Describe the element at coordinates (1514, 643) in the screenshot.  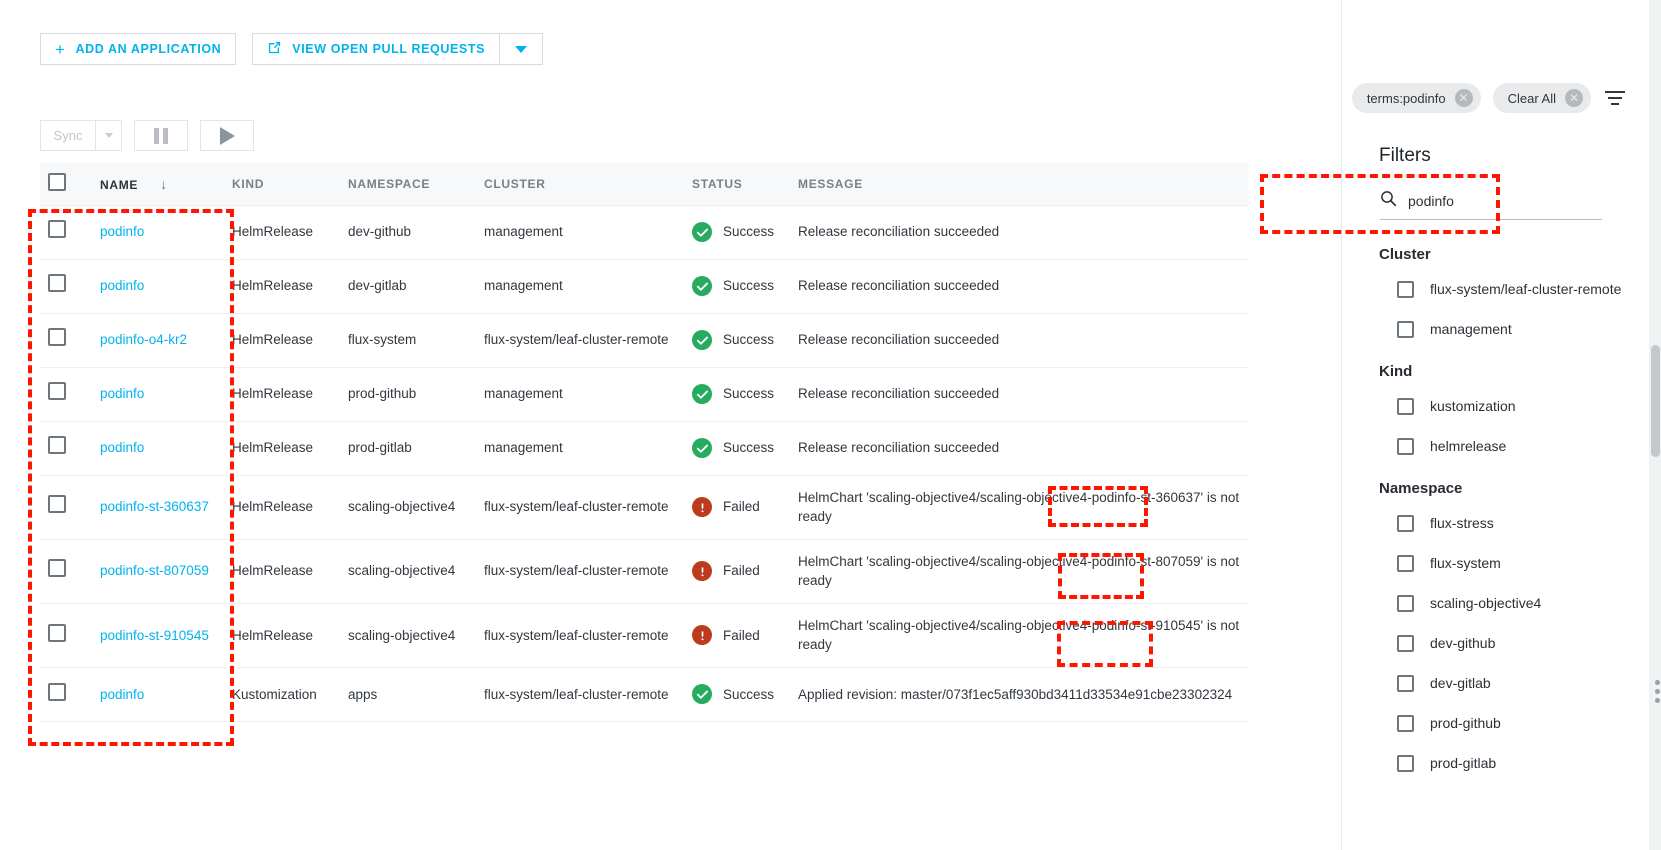
I see `facet-option: dev-github` at that location.